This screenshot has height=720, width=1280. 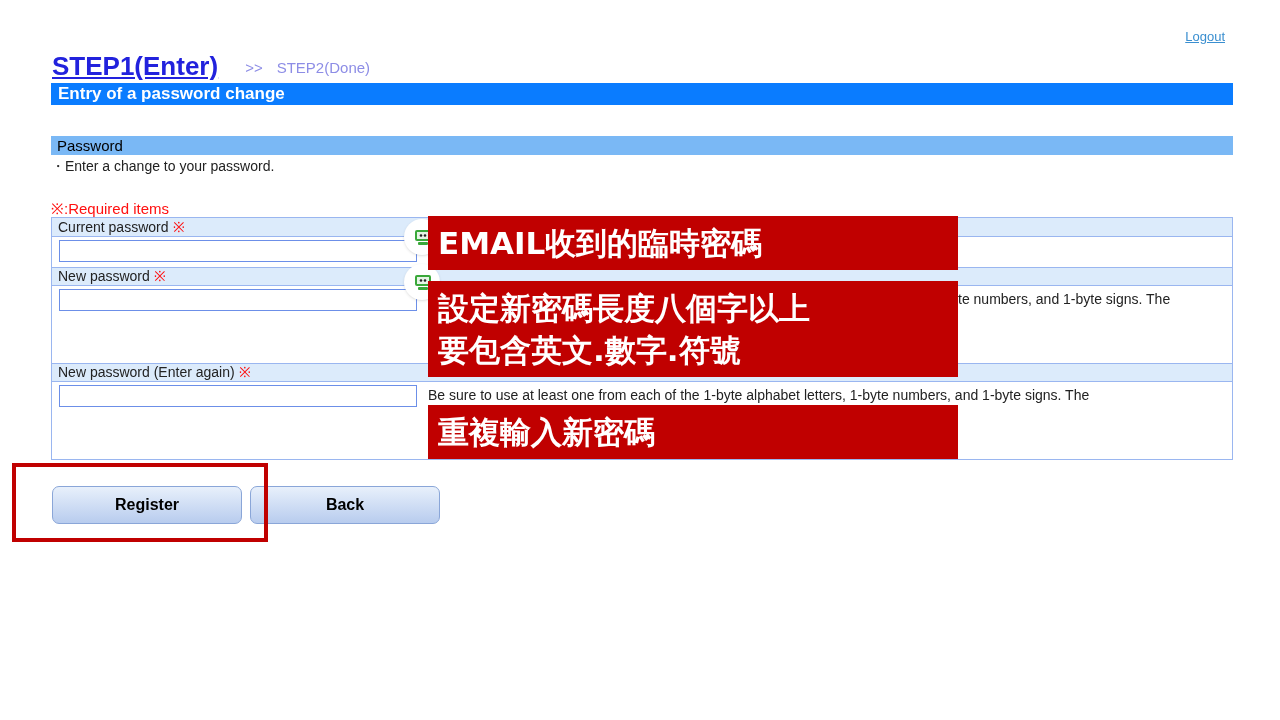 I want to click on annotation-text: EMAIL收到的臨時密碼, so click(x=601, y=243).